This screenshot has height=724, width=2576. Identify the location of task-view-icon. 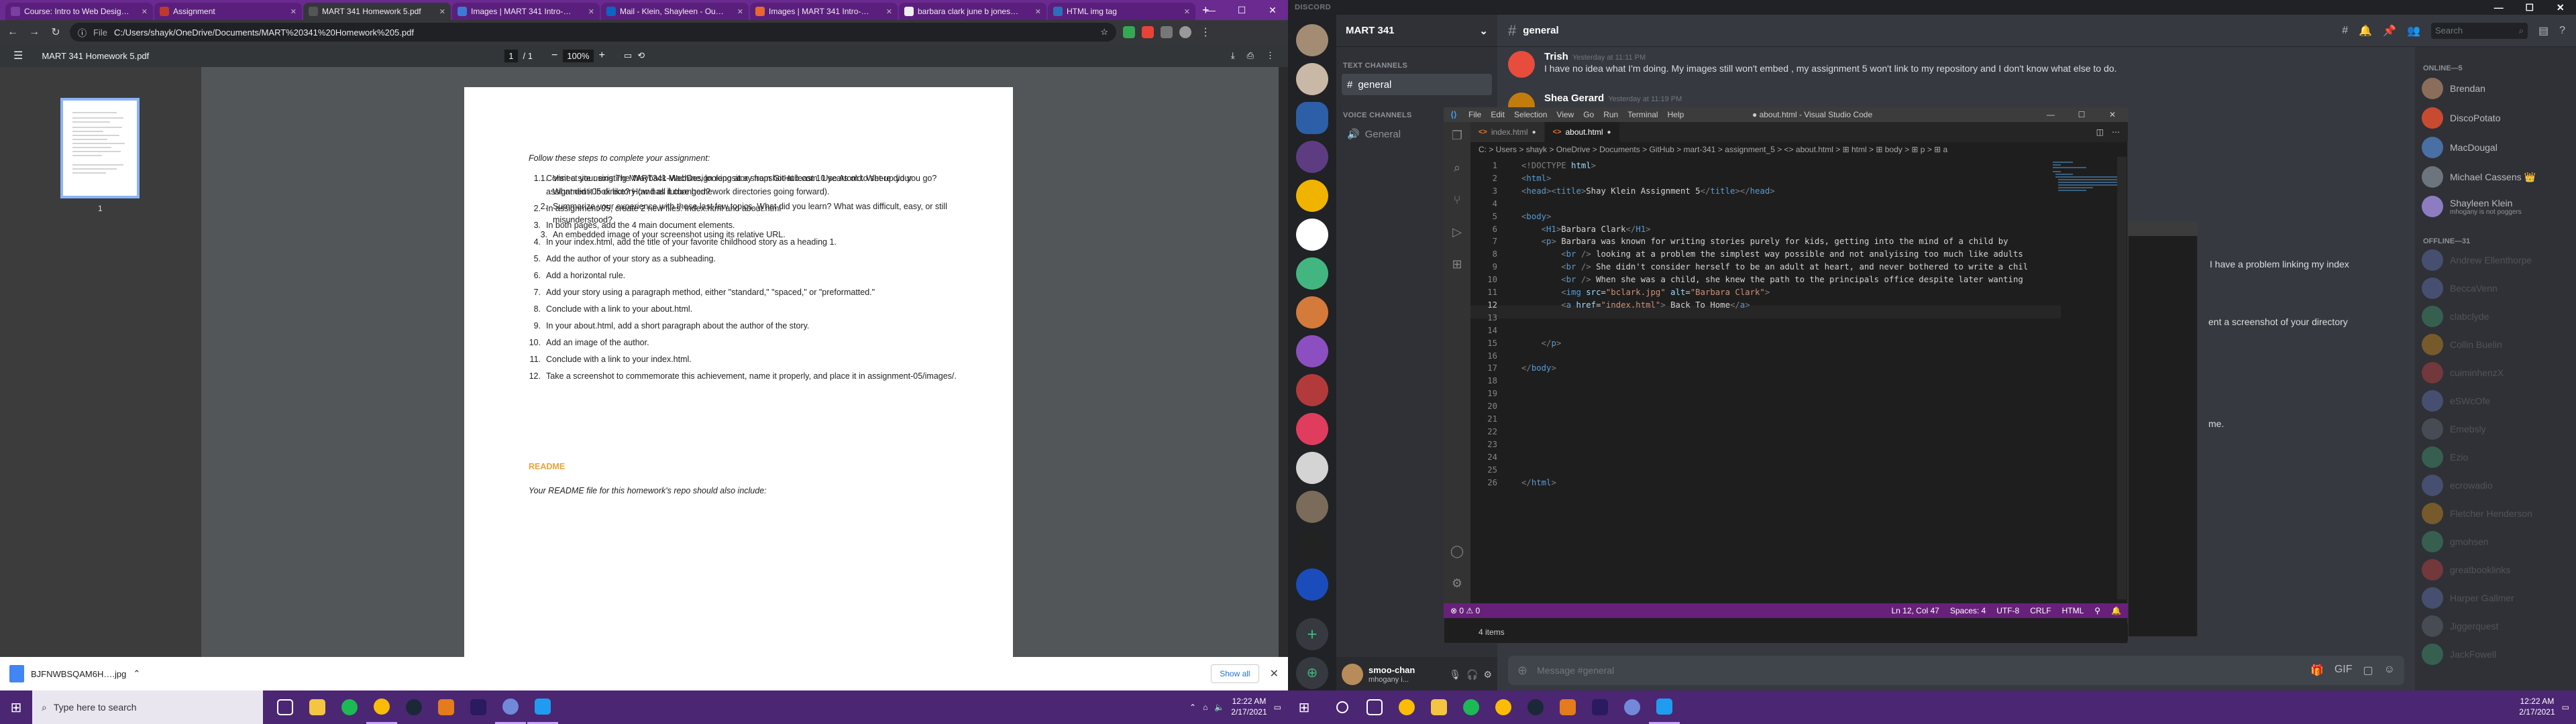
(1374, 707).